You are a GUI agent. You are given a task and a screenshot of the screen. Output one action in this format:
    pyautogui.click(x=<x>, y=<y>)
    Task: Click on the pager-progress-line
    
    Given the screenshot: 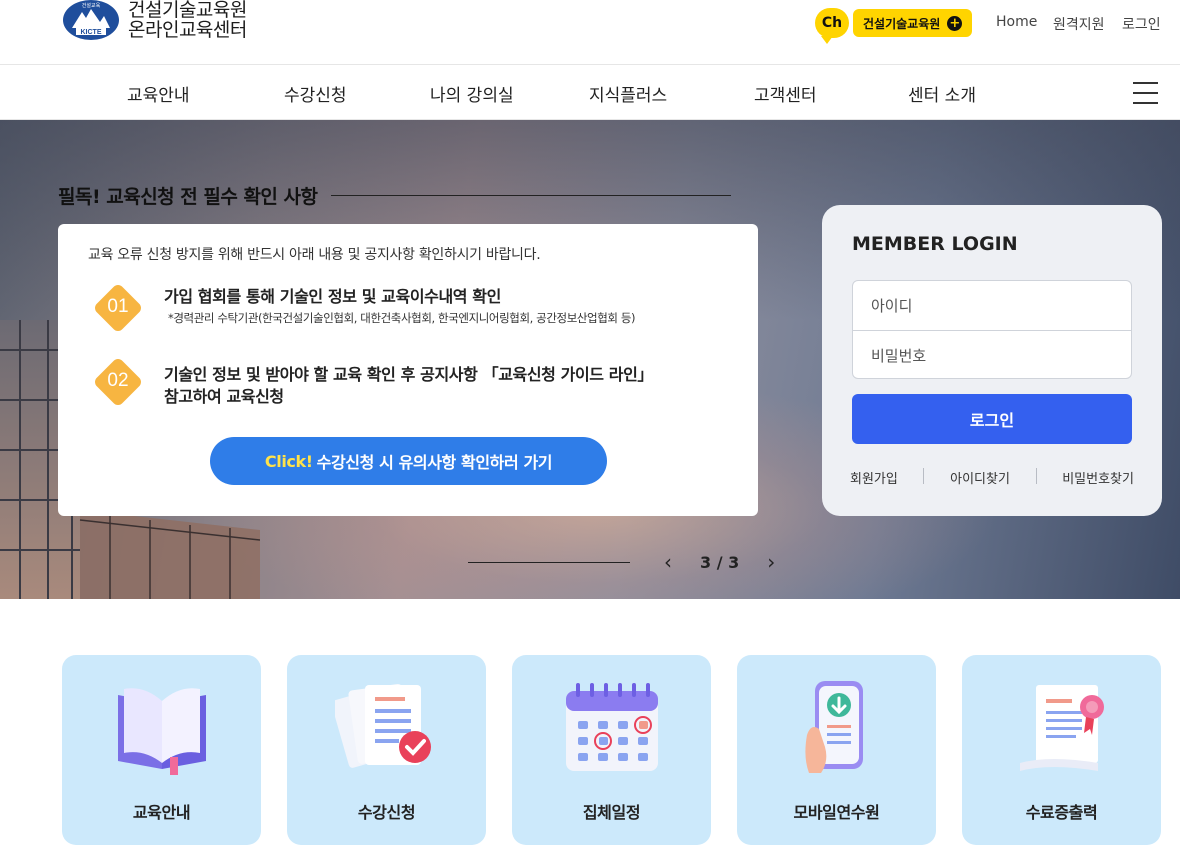 What is the action you would take?
    pyautogui.click(x=549, y=562)
    